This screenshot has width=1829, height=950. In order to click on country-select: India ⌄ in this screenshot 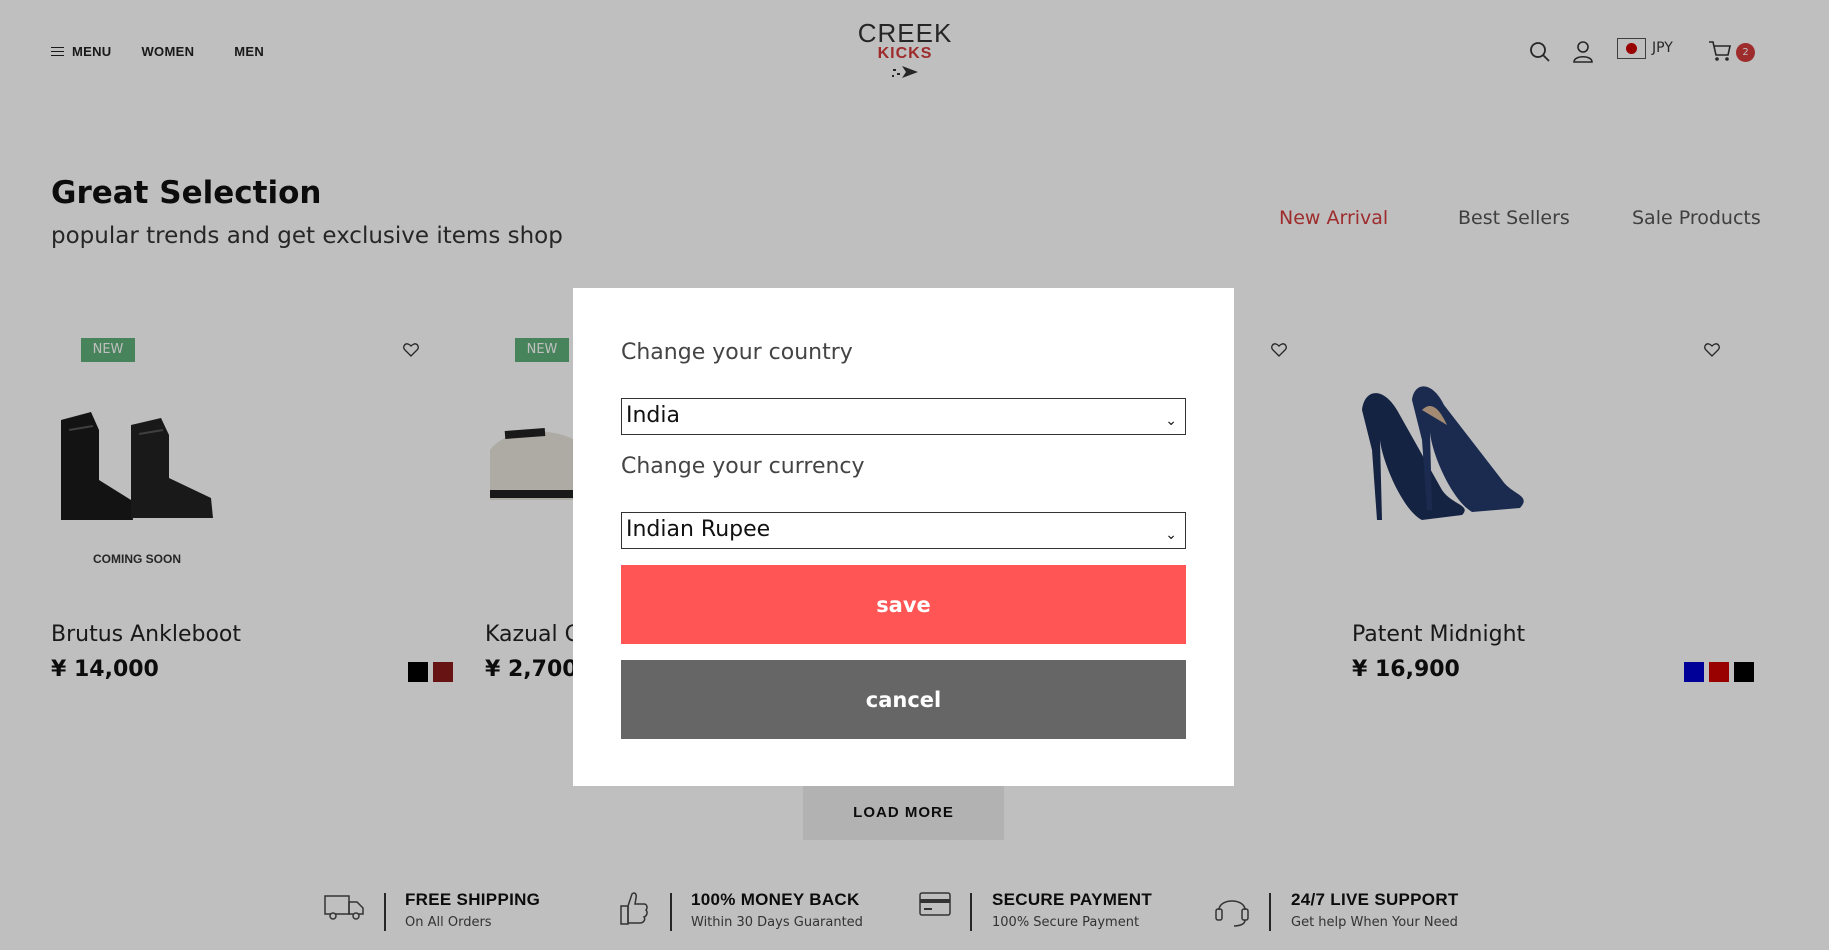, I will do `click(903, 416)`.